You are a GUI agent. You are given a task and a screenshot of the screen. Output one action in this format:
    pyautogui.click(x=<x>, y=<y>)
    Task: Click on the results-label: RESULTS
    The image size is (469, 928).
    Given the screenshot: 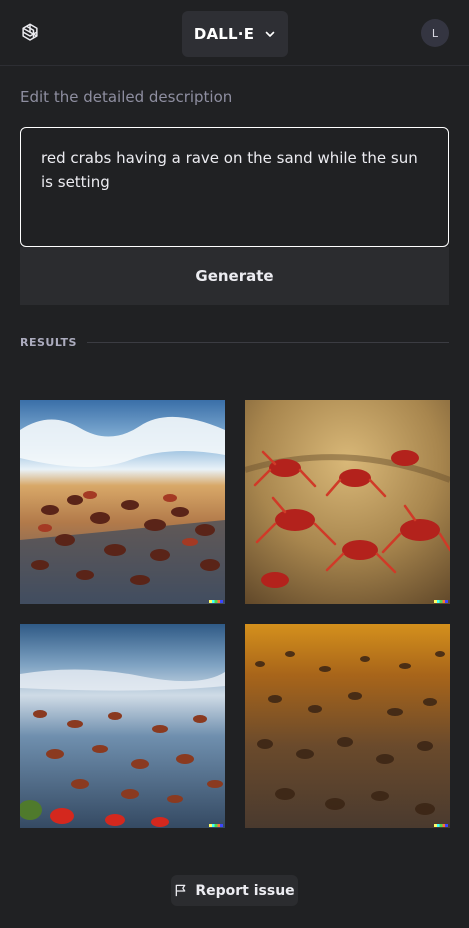 What is the action you would take?
    pyautogui.click(x=48, y=342)
    